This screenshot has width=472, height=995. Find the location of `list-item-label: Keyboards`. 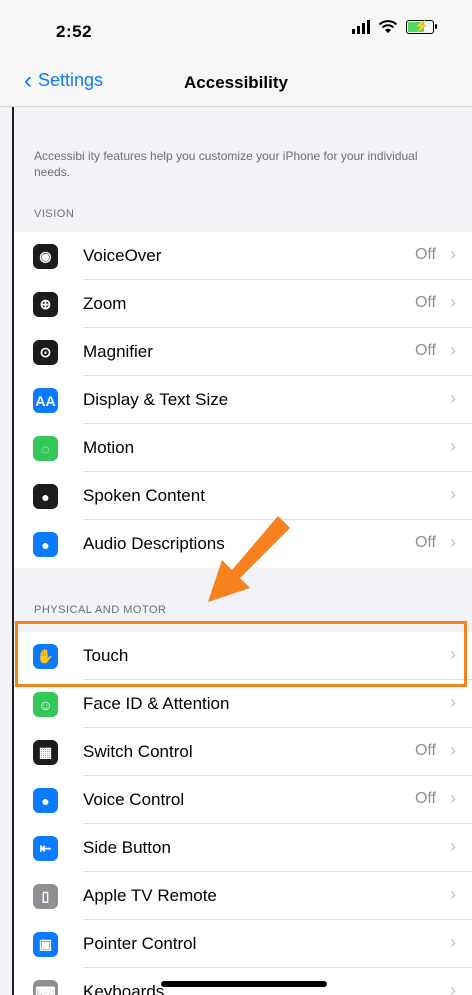

list-item-label: Keyboards is located at coordinates (124, 988).